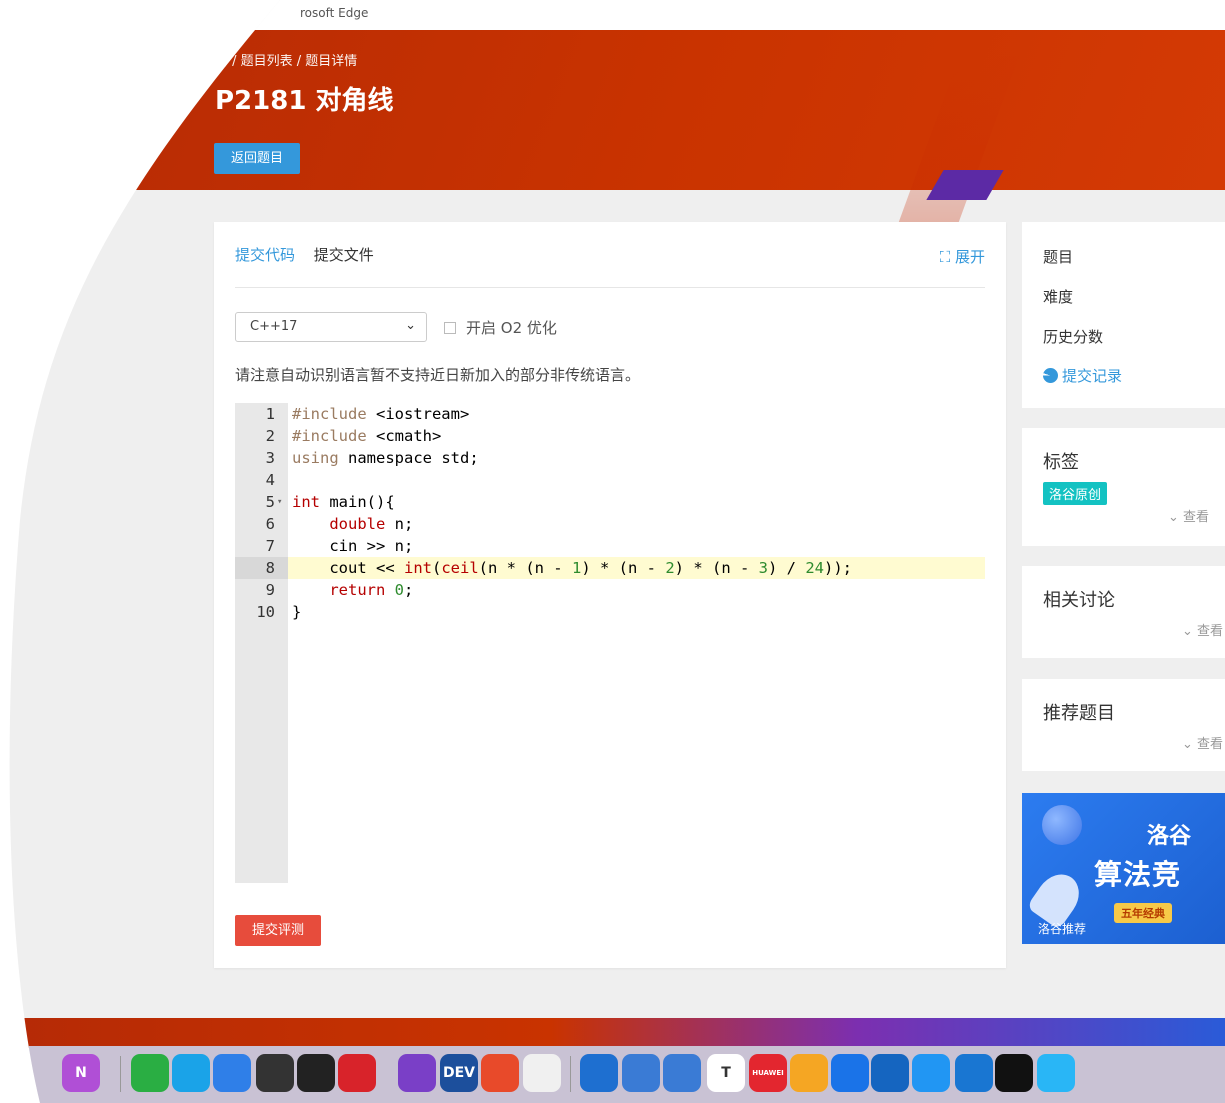 The height and width of the screenshot is (1103, 1225). What do you see at coordinates (191, 1073) in the screenshot?
I see `qq-icon` at bounding box center [191, 1073].